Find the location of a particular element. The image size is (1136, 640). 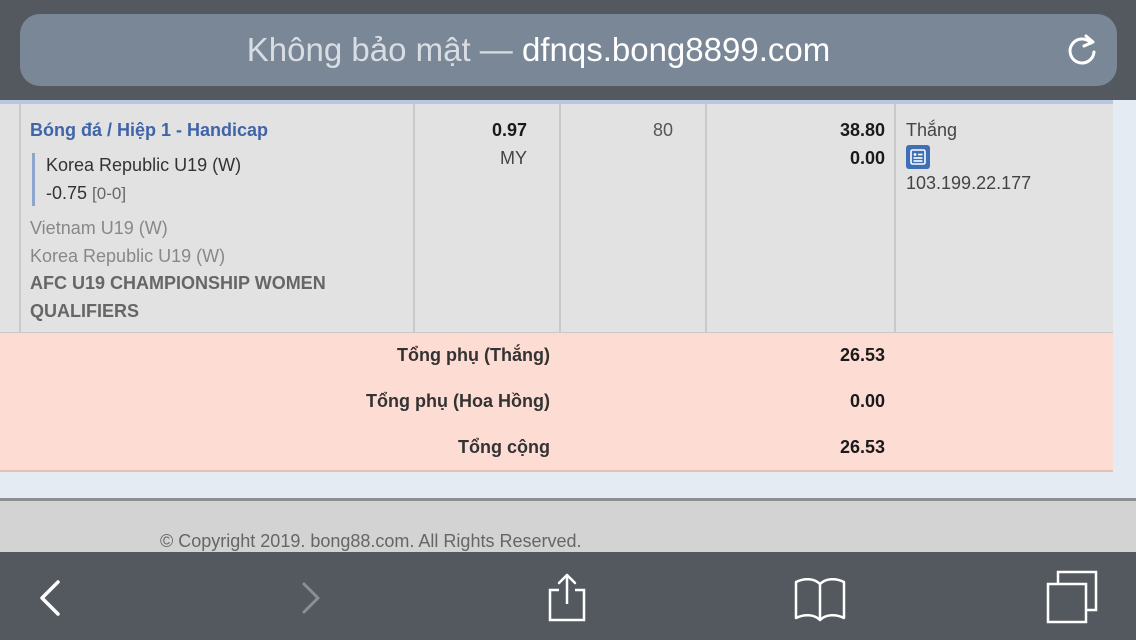

address-bar: Không bảo mật — dfnqs.bong8899.com is located at coordinates (568, 50).